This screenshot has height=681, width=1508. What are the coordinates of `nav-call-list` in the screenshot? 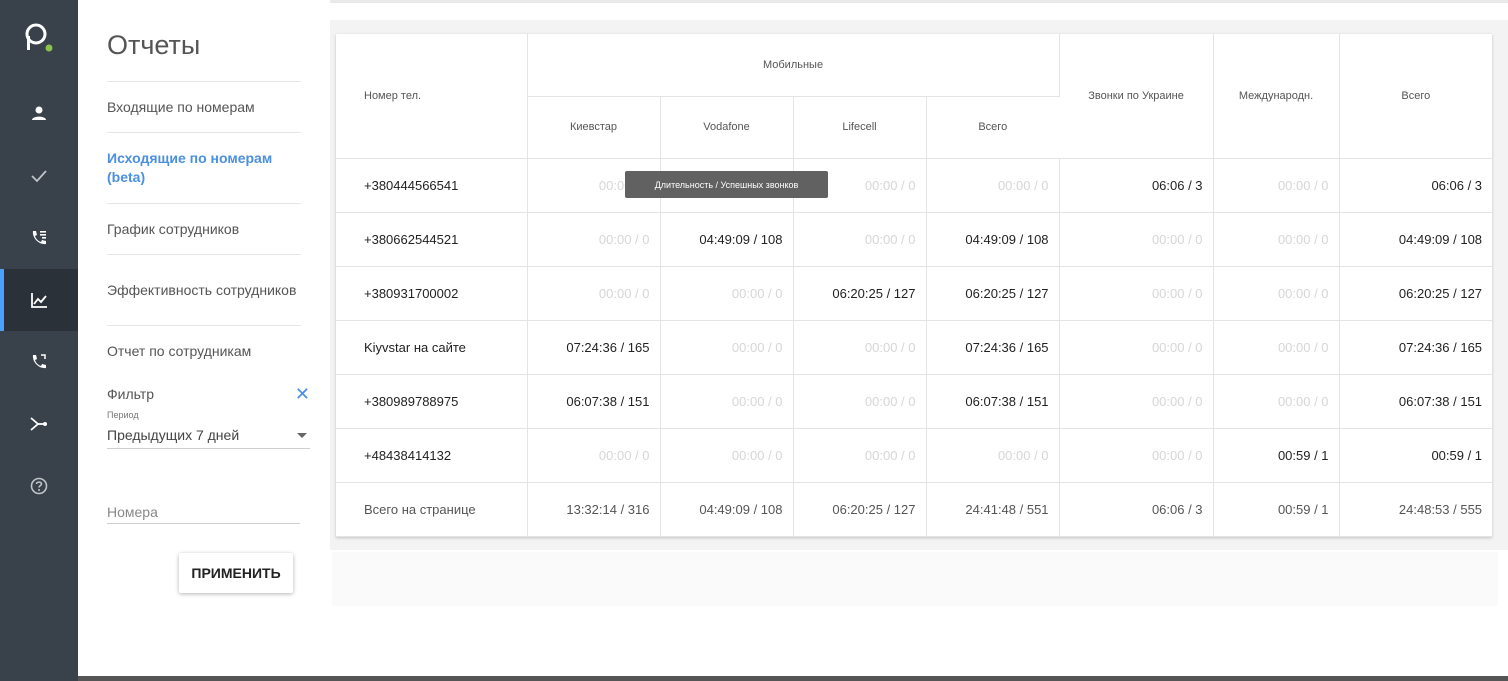 It's located at (39, 238).